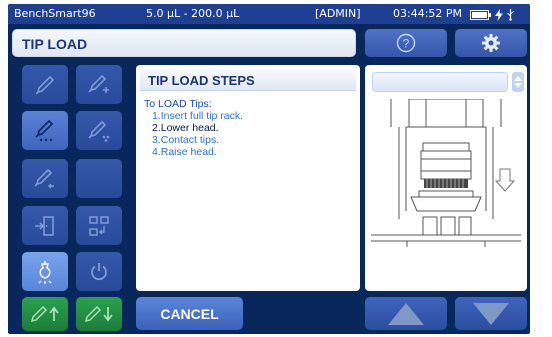  I want to click on steps-heading: TIP LOAD STEPS, so click(201, 80).